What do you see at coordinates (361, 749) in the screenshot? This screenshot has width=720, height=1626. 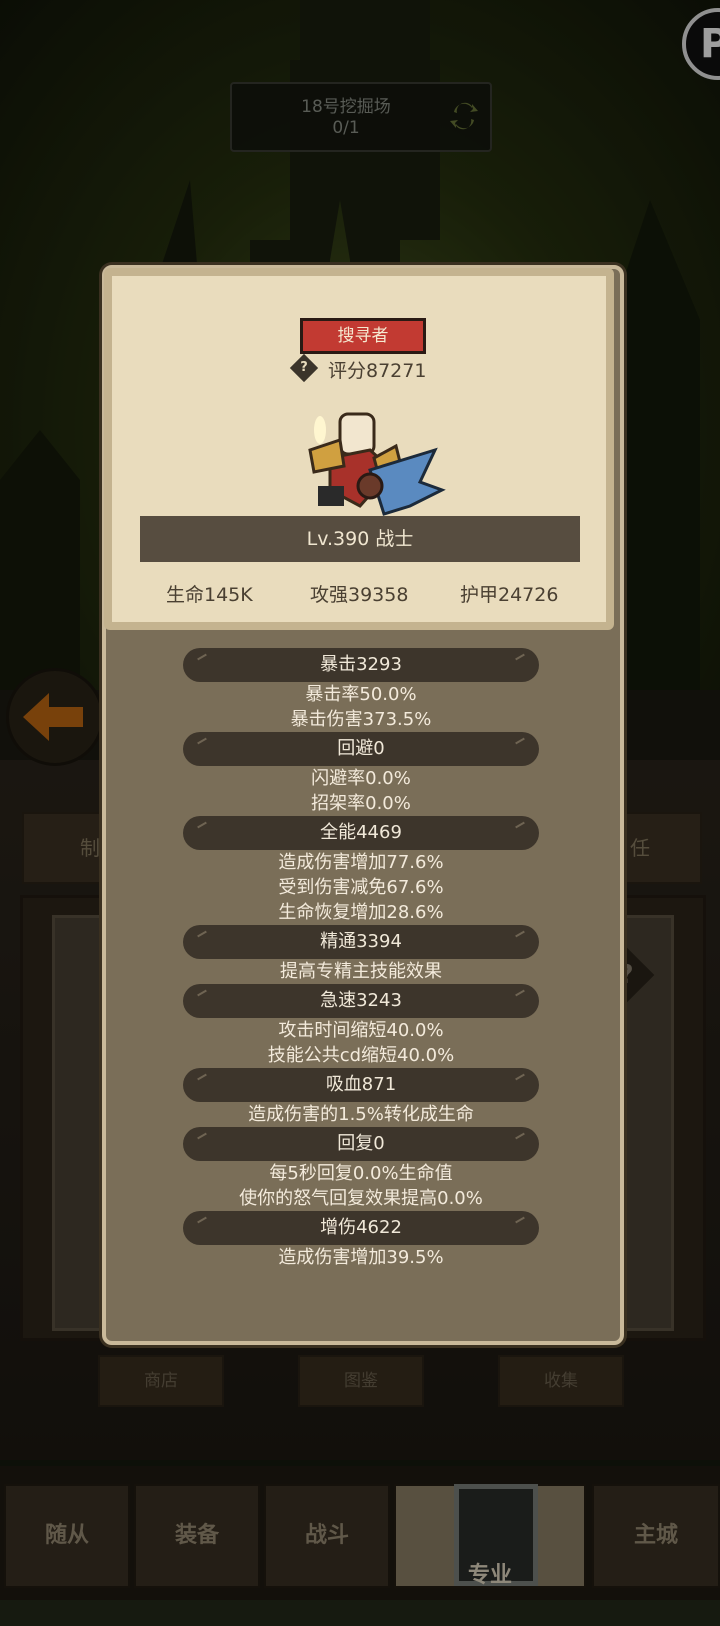 I see `stat-header-avoidance: 回避0` at bounding box center [361, 749].